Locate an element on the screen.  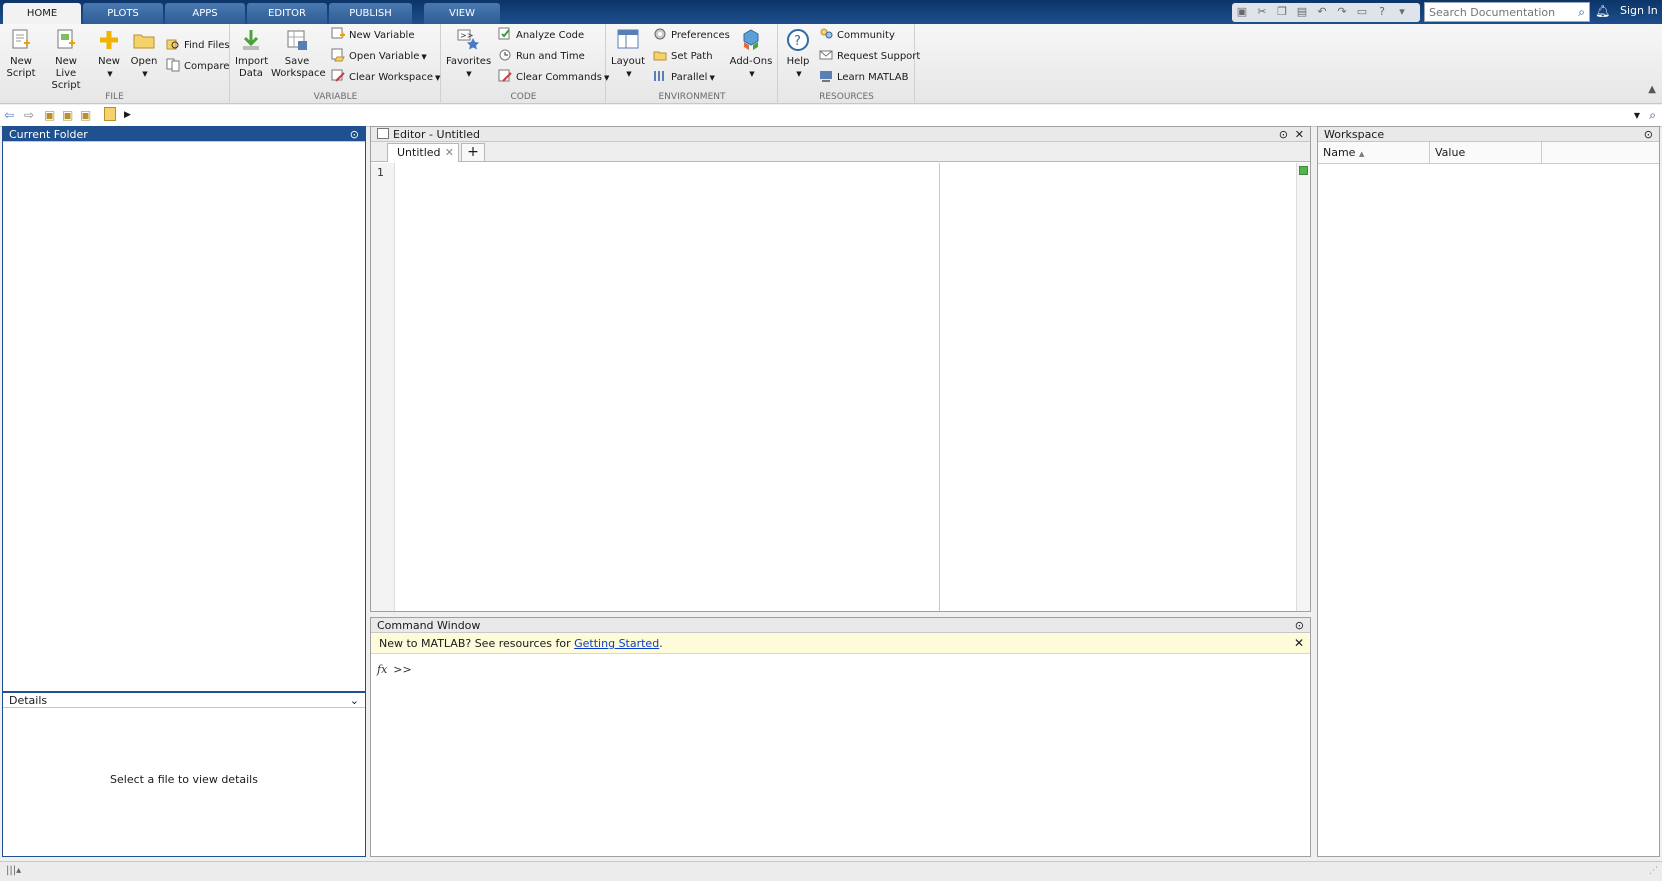
close-tab-icon: ✕ is located at coordinates (449, 153).